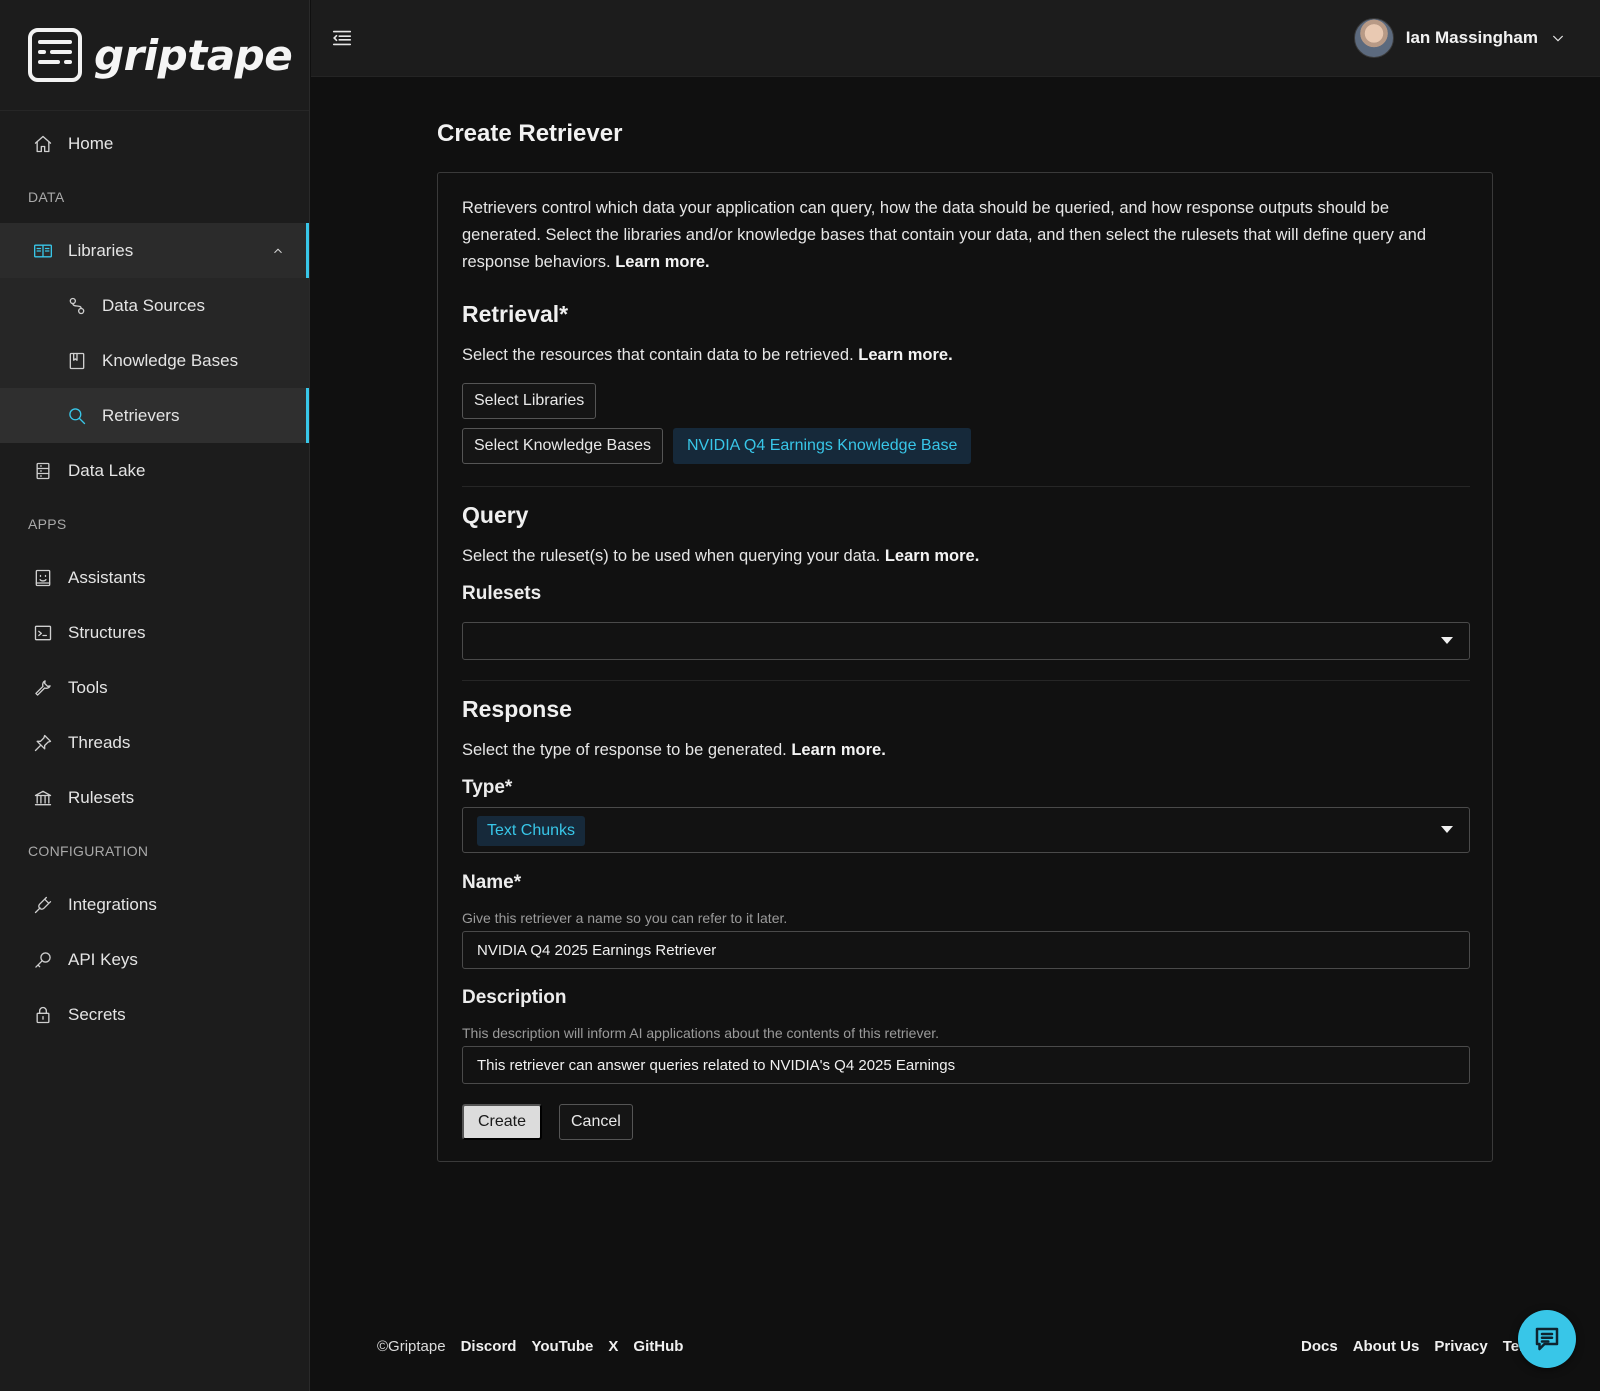 Image resolution: width=1600 pixels, height=1391 pixels. What do you see at coordinates (1460, 1346) in the screenshot?
I see `footer-link-privacy: Privacy` at bounding box center [1460, 1346].